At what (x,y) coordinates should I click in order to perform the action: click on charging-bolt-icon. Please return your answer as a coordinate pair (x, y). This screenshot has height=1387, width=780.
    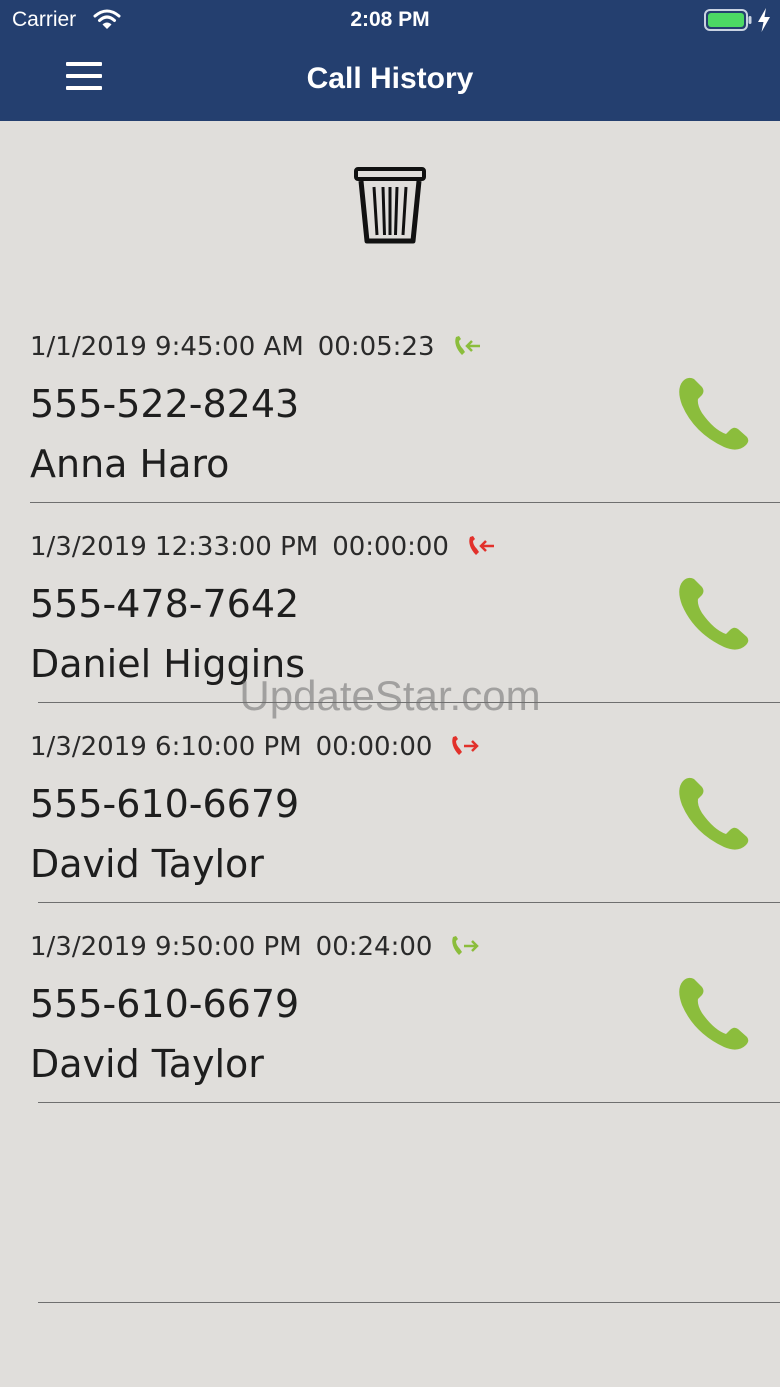
    Looking at the image, I should click on (764, 20).